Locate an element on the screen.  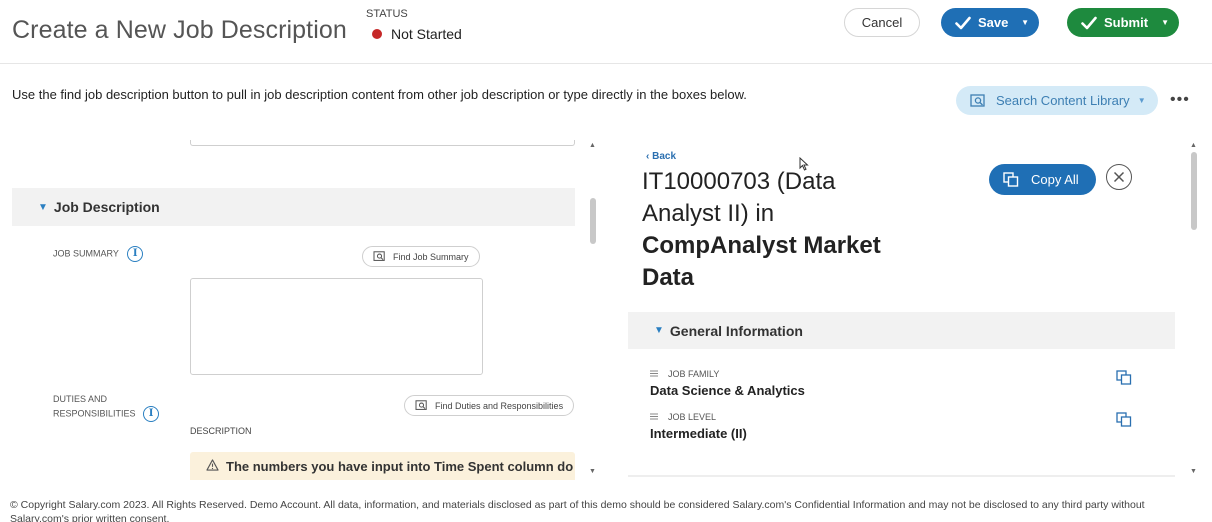
cancel-button: Cancel is located at coordinates (882, 22).